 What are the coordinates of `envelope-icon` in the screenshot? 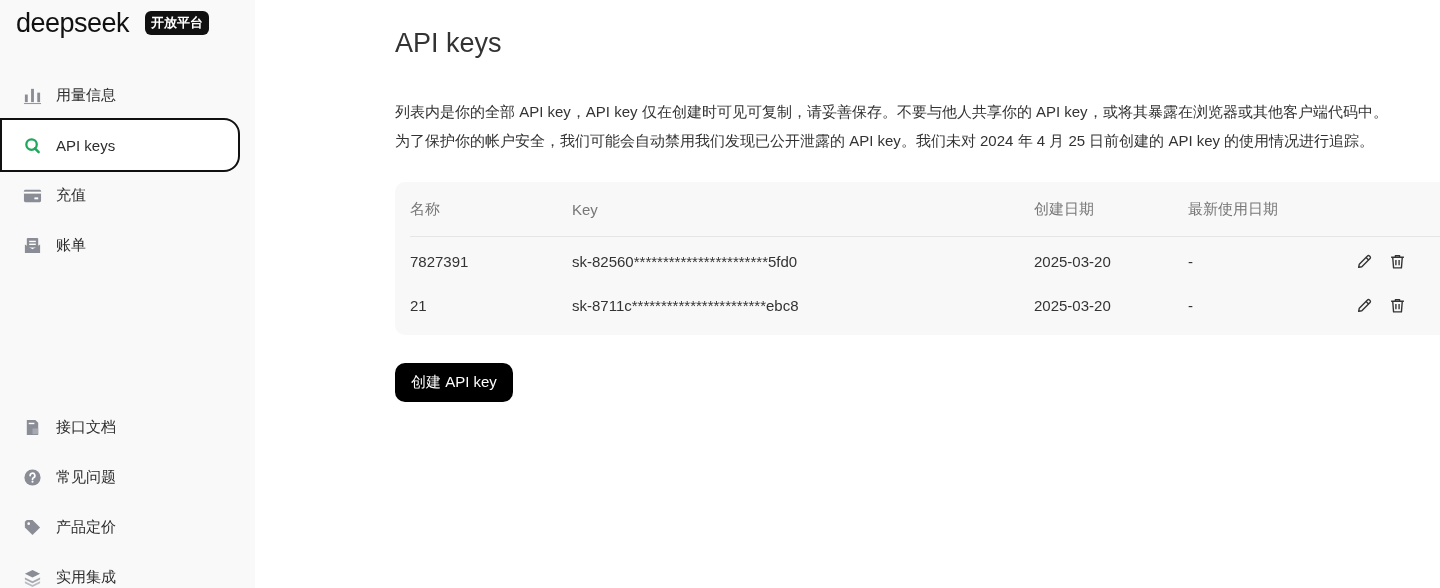 It's located at (32, 245).